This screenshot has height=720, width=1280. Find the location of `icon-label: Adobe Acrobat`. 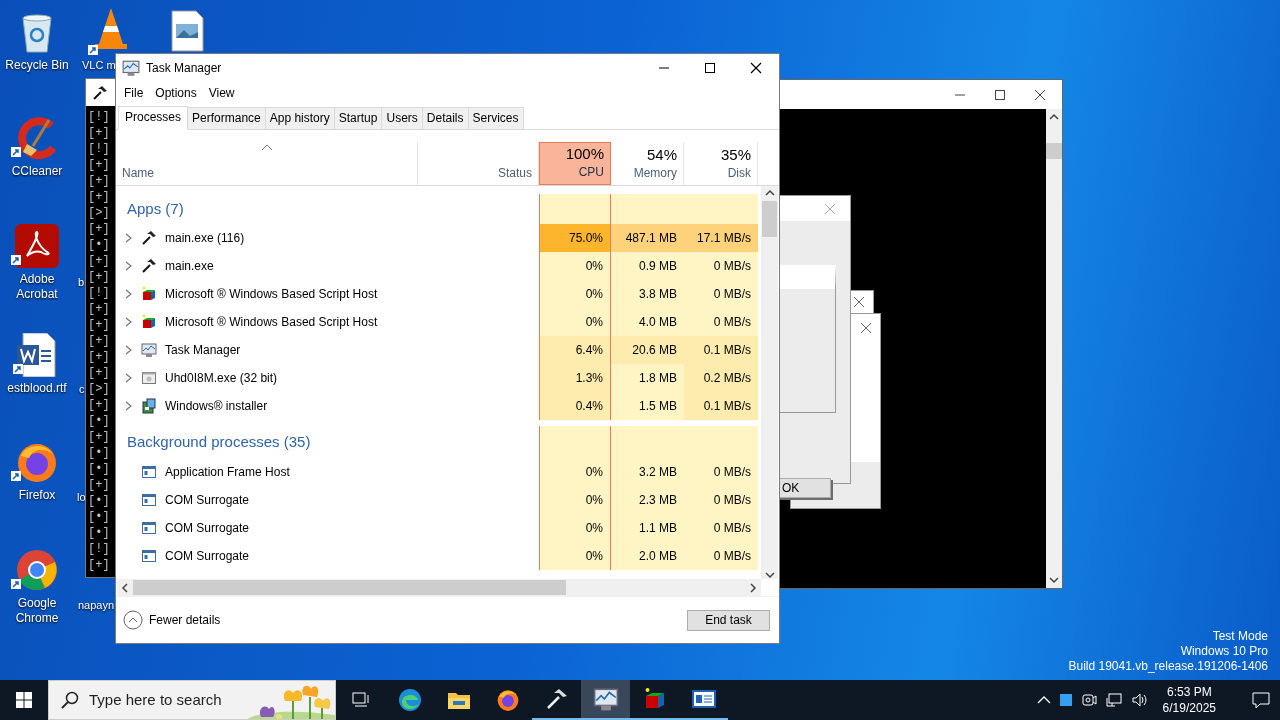

icon-label: Adobe Acrobat is located at coordinates (37, 287).